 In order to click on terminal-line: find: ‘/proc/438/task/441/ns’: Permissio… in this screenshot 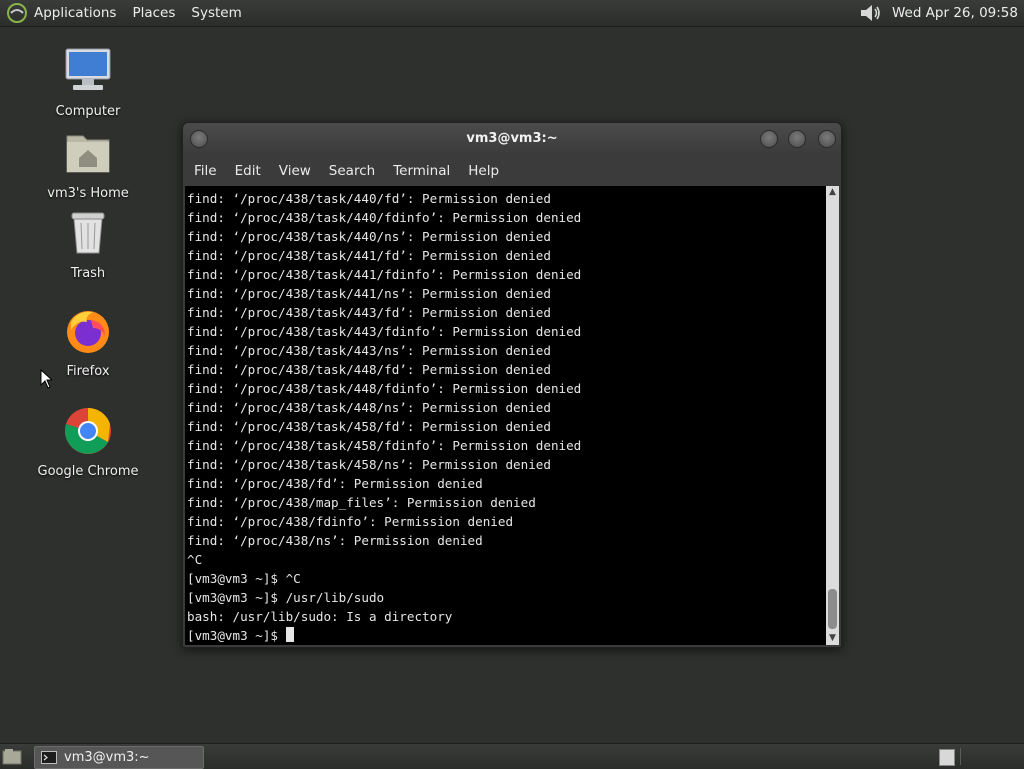, I will do `click(369, 293)`.